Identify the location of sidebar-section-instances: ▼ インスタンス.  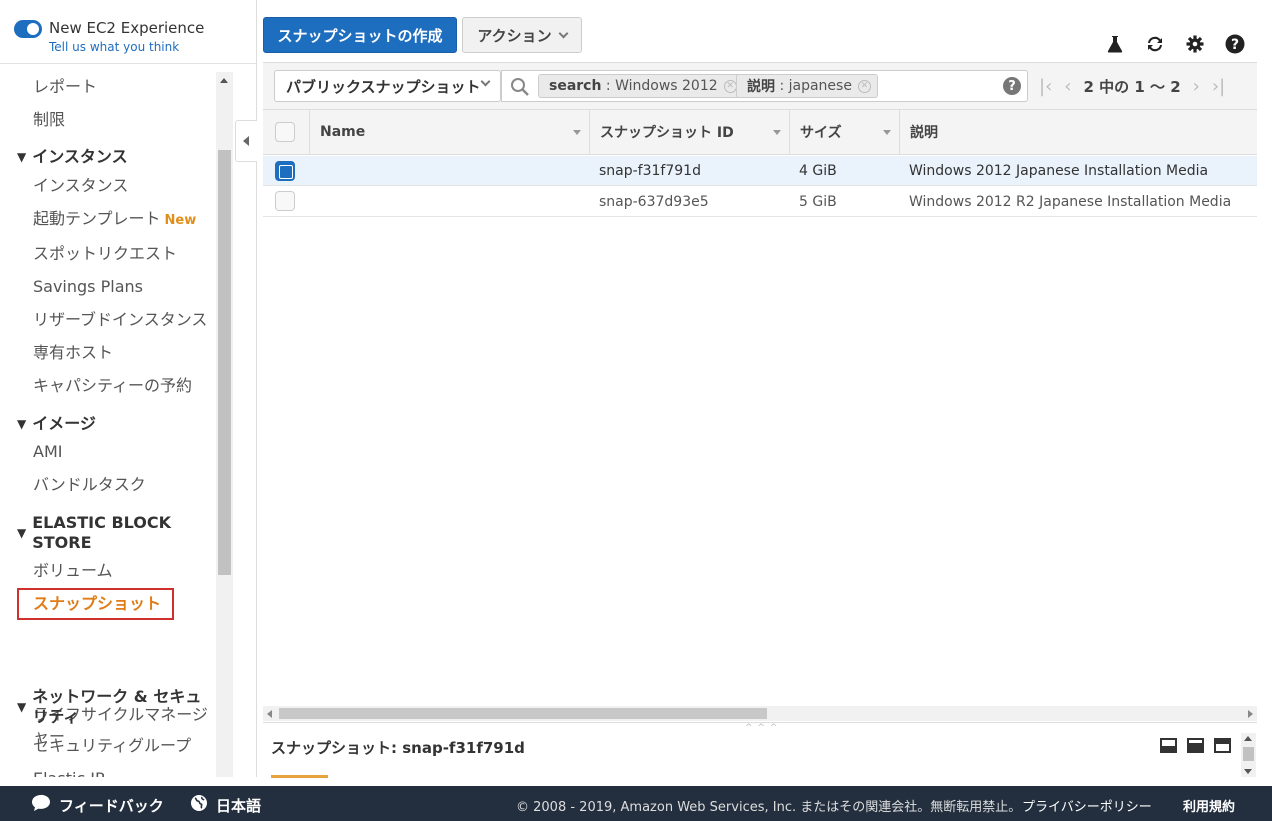
(72, 157).